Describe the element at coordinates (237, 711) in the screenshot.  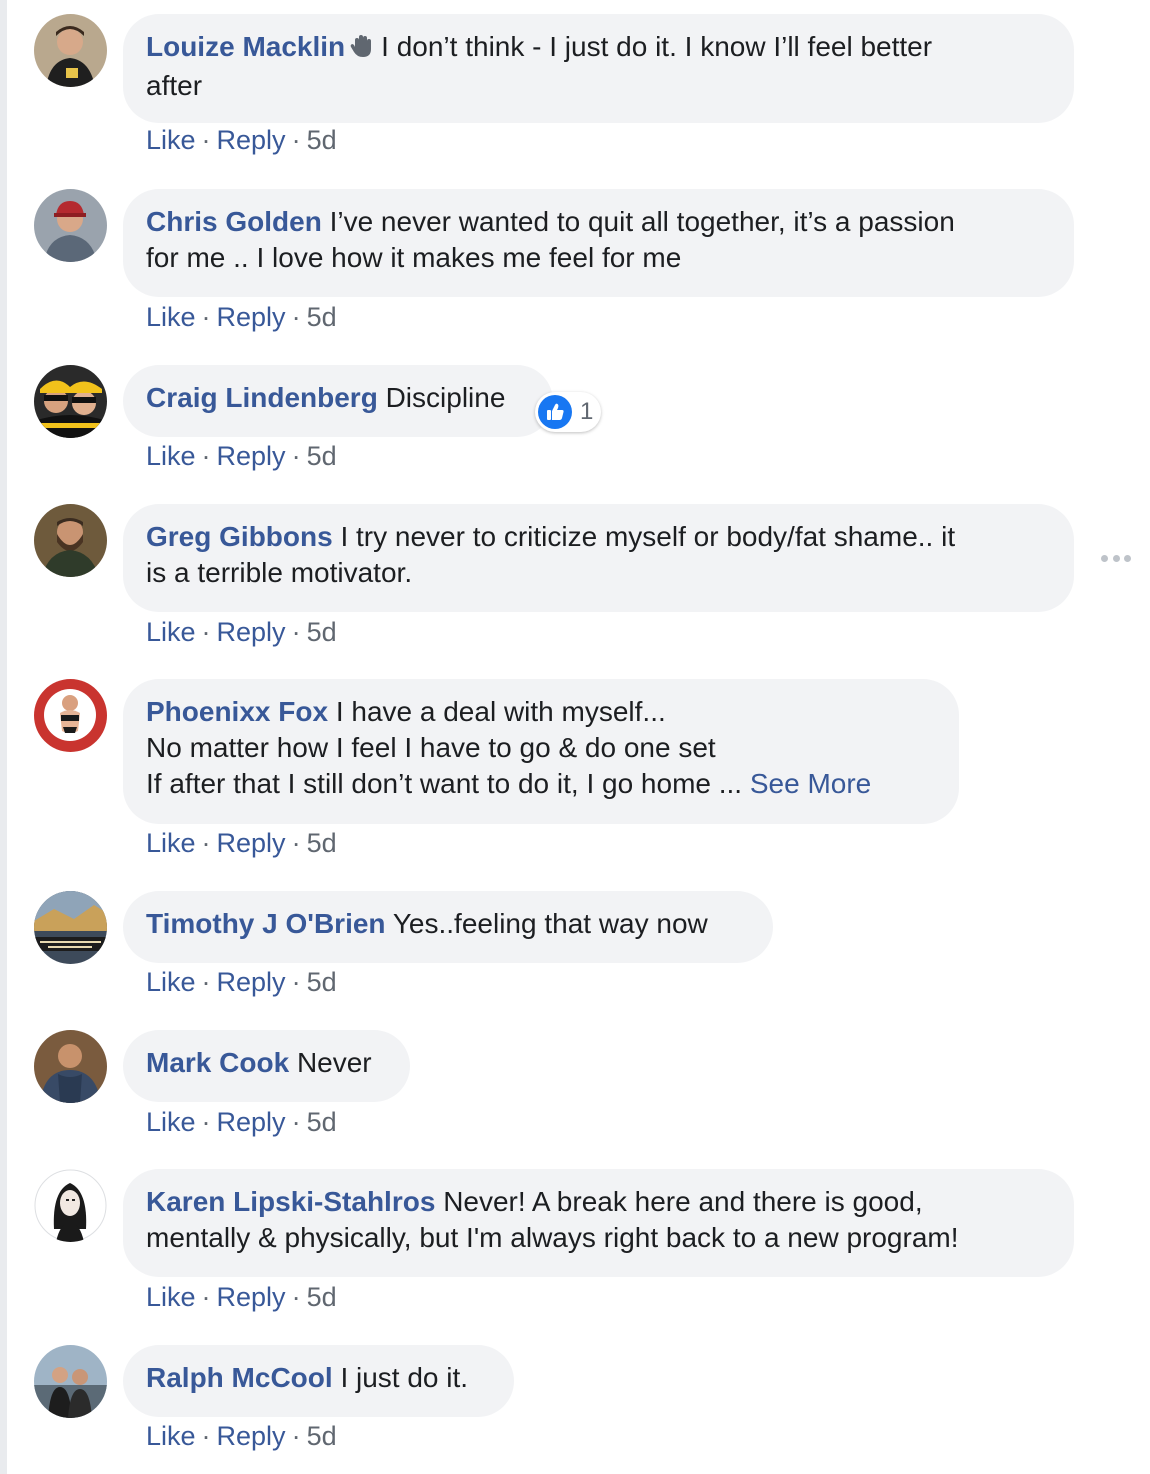
I see `comment-author-link: Phoenixx Fox` at that location.